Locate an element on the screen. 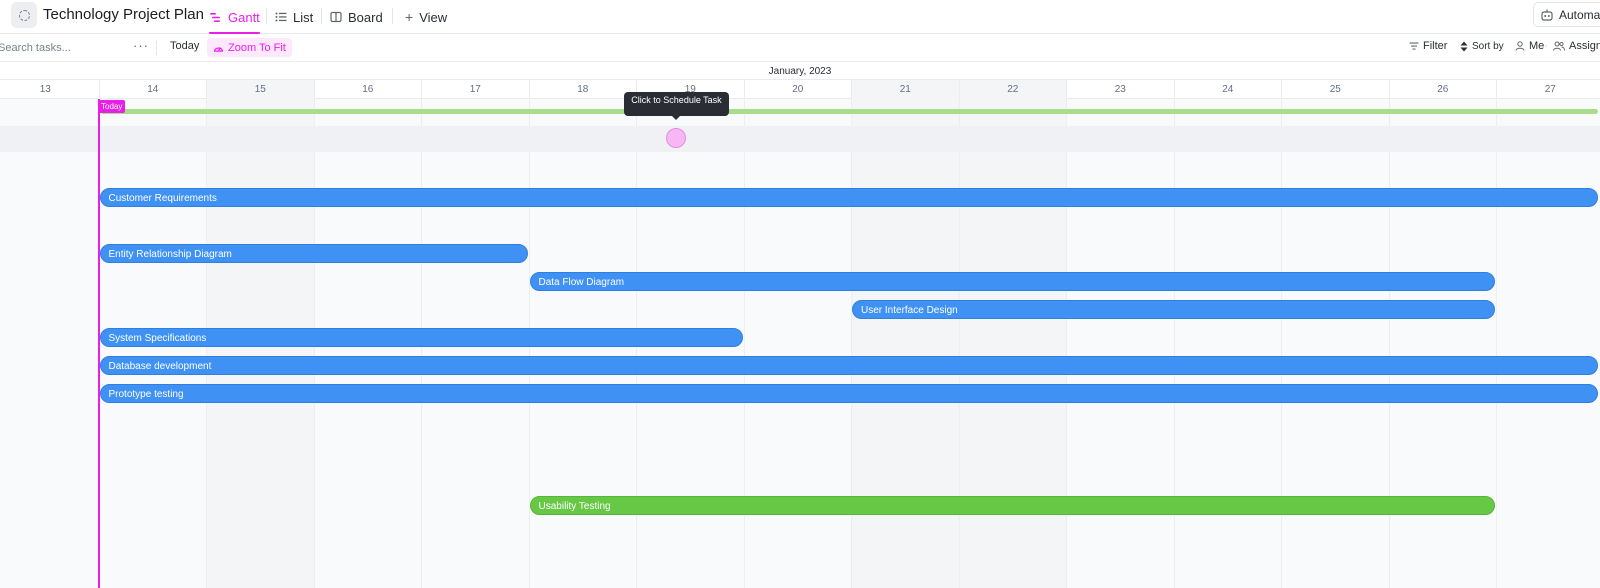  task-bar-label: Data Flow Diagram is located at coordinates (581, 282).